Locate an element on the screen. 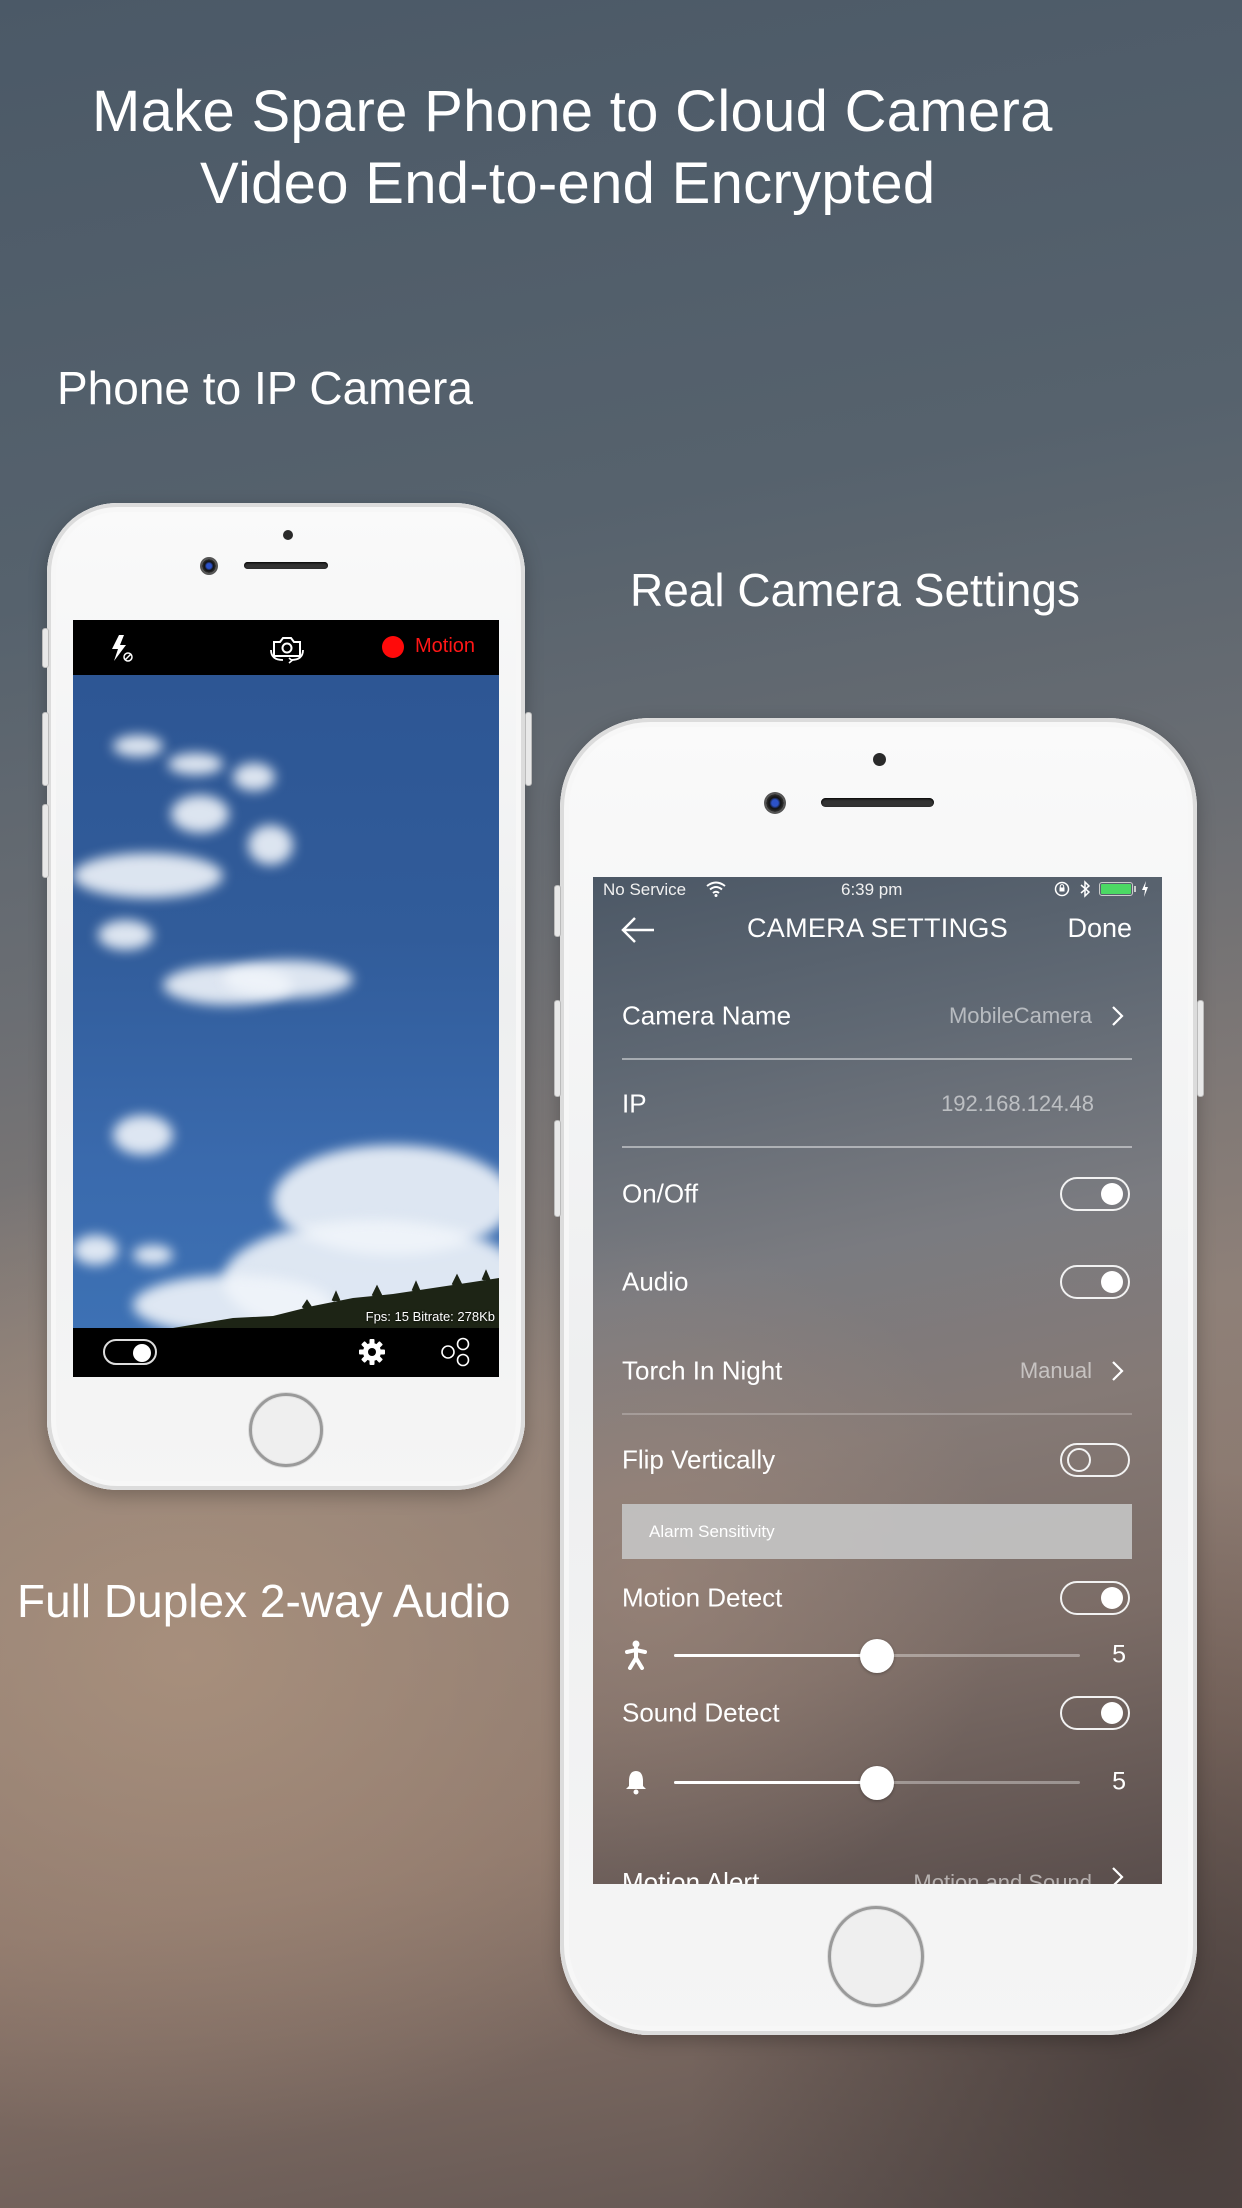 The image size is (1242, 2208). ip-value: 192.168.124.48 is located at coordinates (1017, 1103).